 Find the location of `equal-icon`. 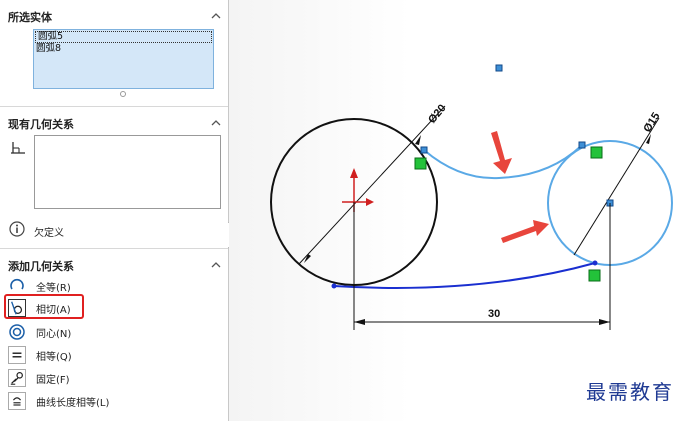

equal-icon is located at coordinates (17, 355).